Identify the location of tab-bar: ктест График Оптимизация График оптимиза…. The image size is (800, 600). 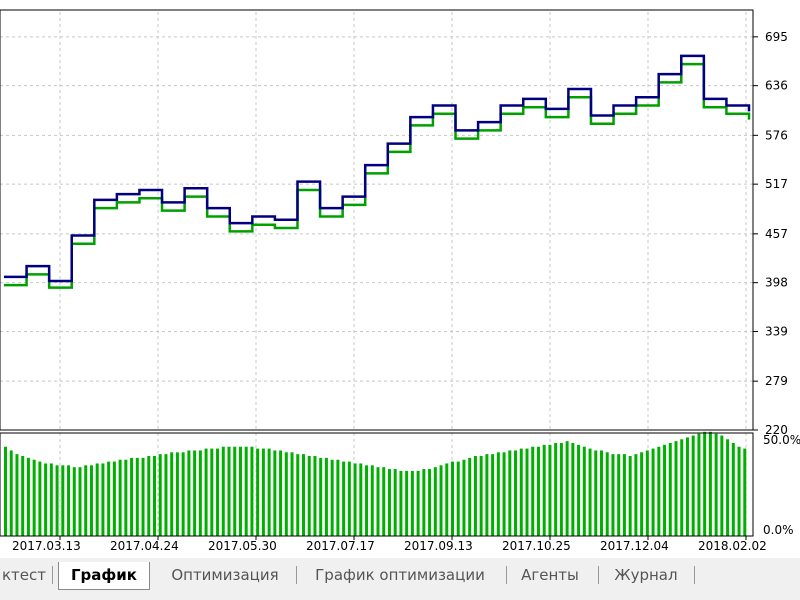
(400, 579).